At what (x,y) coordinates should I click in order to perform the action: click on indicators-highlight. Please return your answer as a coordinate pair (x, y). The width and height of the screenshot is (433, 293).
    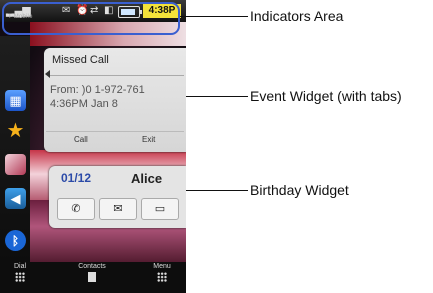
    Looking at the image, I should click on (91, 18).